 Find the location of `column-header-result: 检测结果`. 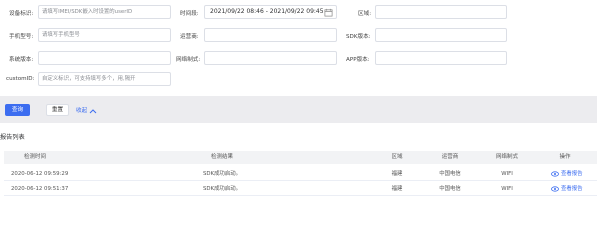

column-header-result: 检测结果 is located at coordinates (222, 157).